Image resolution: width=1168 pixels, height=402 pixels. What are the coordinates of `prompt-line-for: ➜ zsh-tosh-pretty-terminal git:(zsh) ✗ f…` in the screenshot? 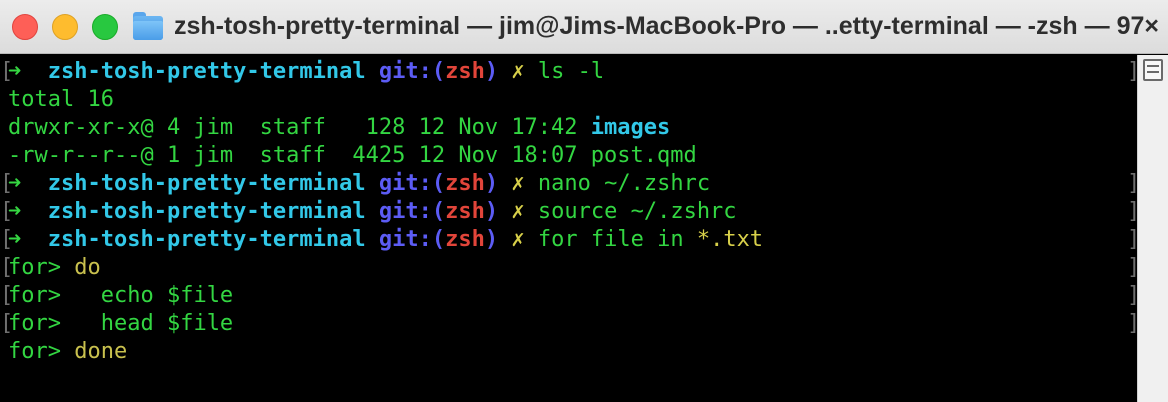 It's located at (385, 240).